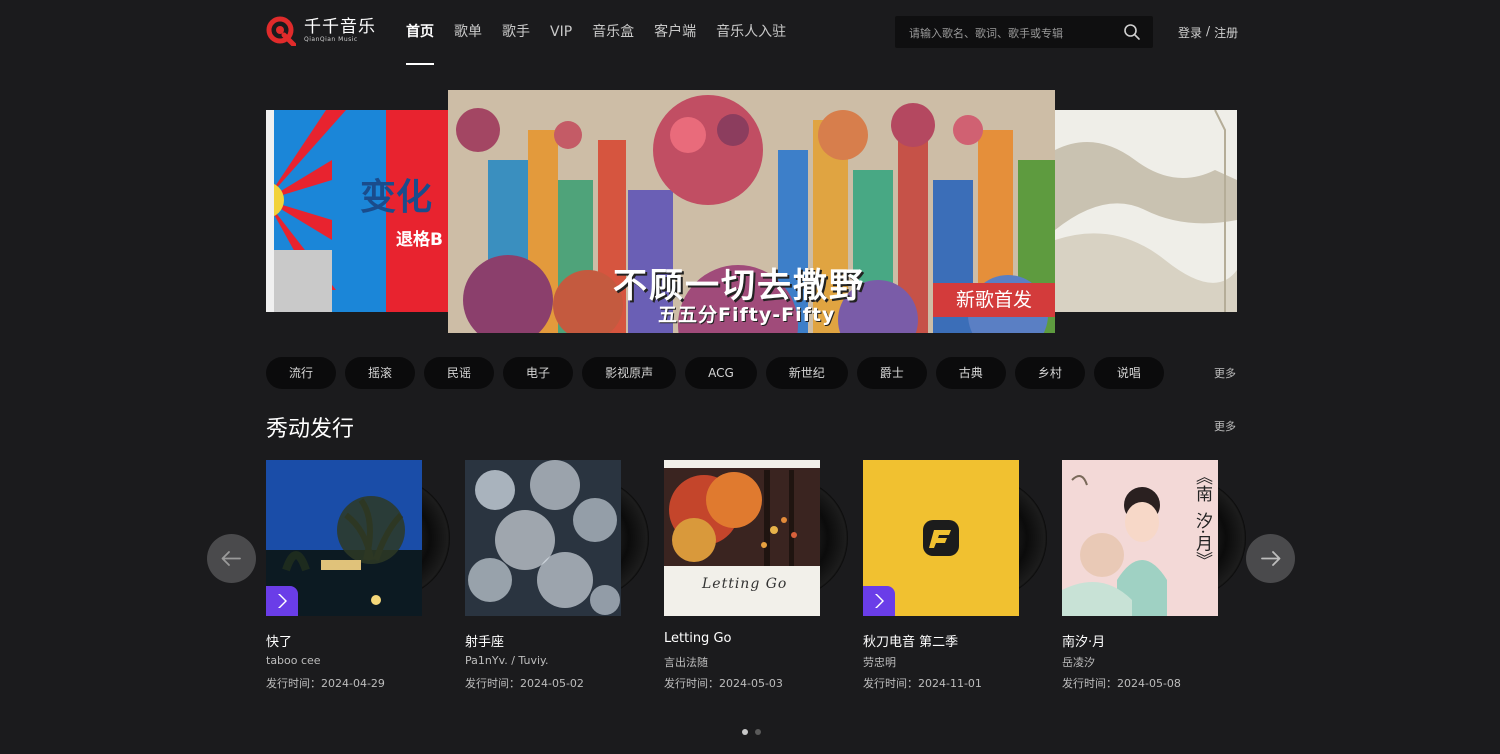 This screenshot has width=1500, height=754. Describe the element at coordinates (1225, 373) in the screenshot. I see `genres-more-link: 更多` at that location.